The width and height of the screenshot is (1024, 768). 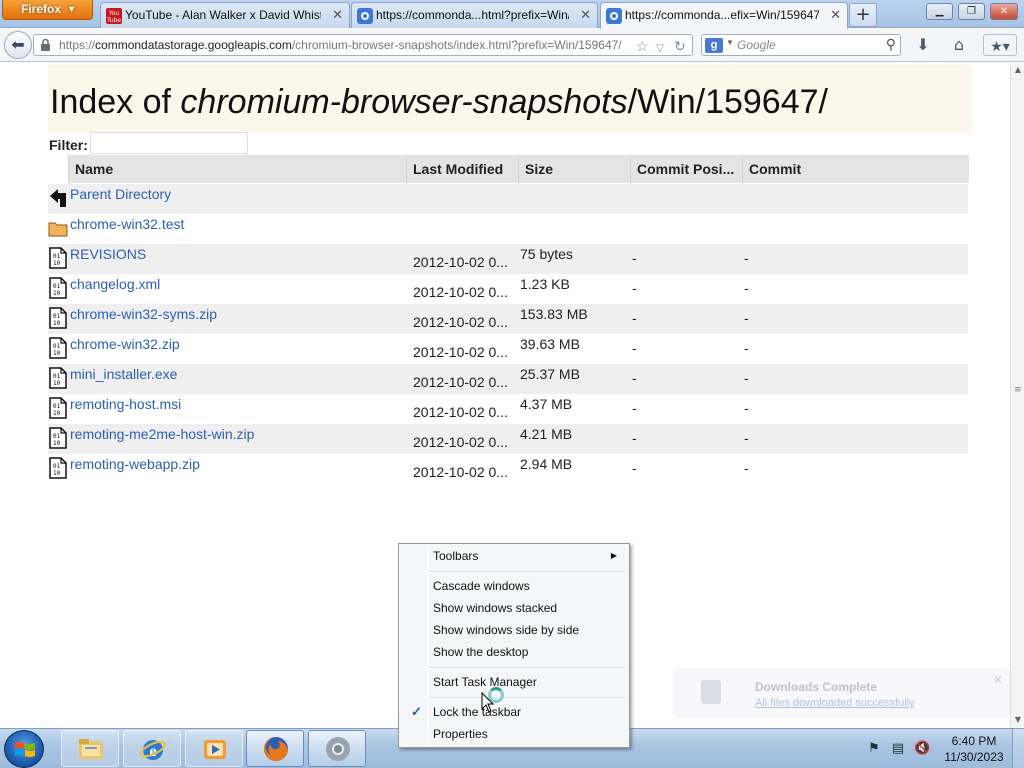 What do you see at coordinates (143, 314) in the screenshot?
I see `file-link: chrome-win32-syms.zip` at bounding box center [143, 314].